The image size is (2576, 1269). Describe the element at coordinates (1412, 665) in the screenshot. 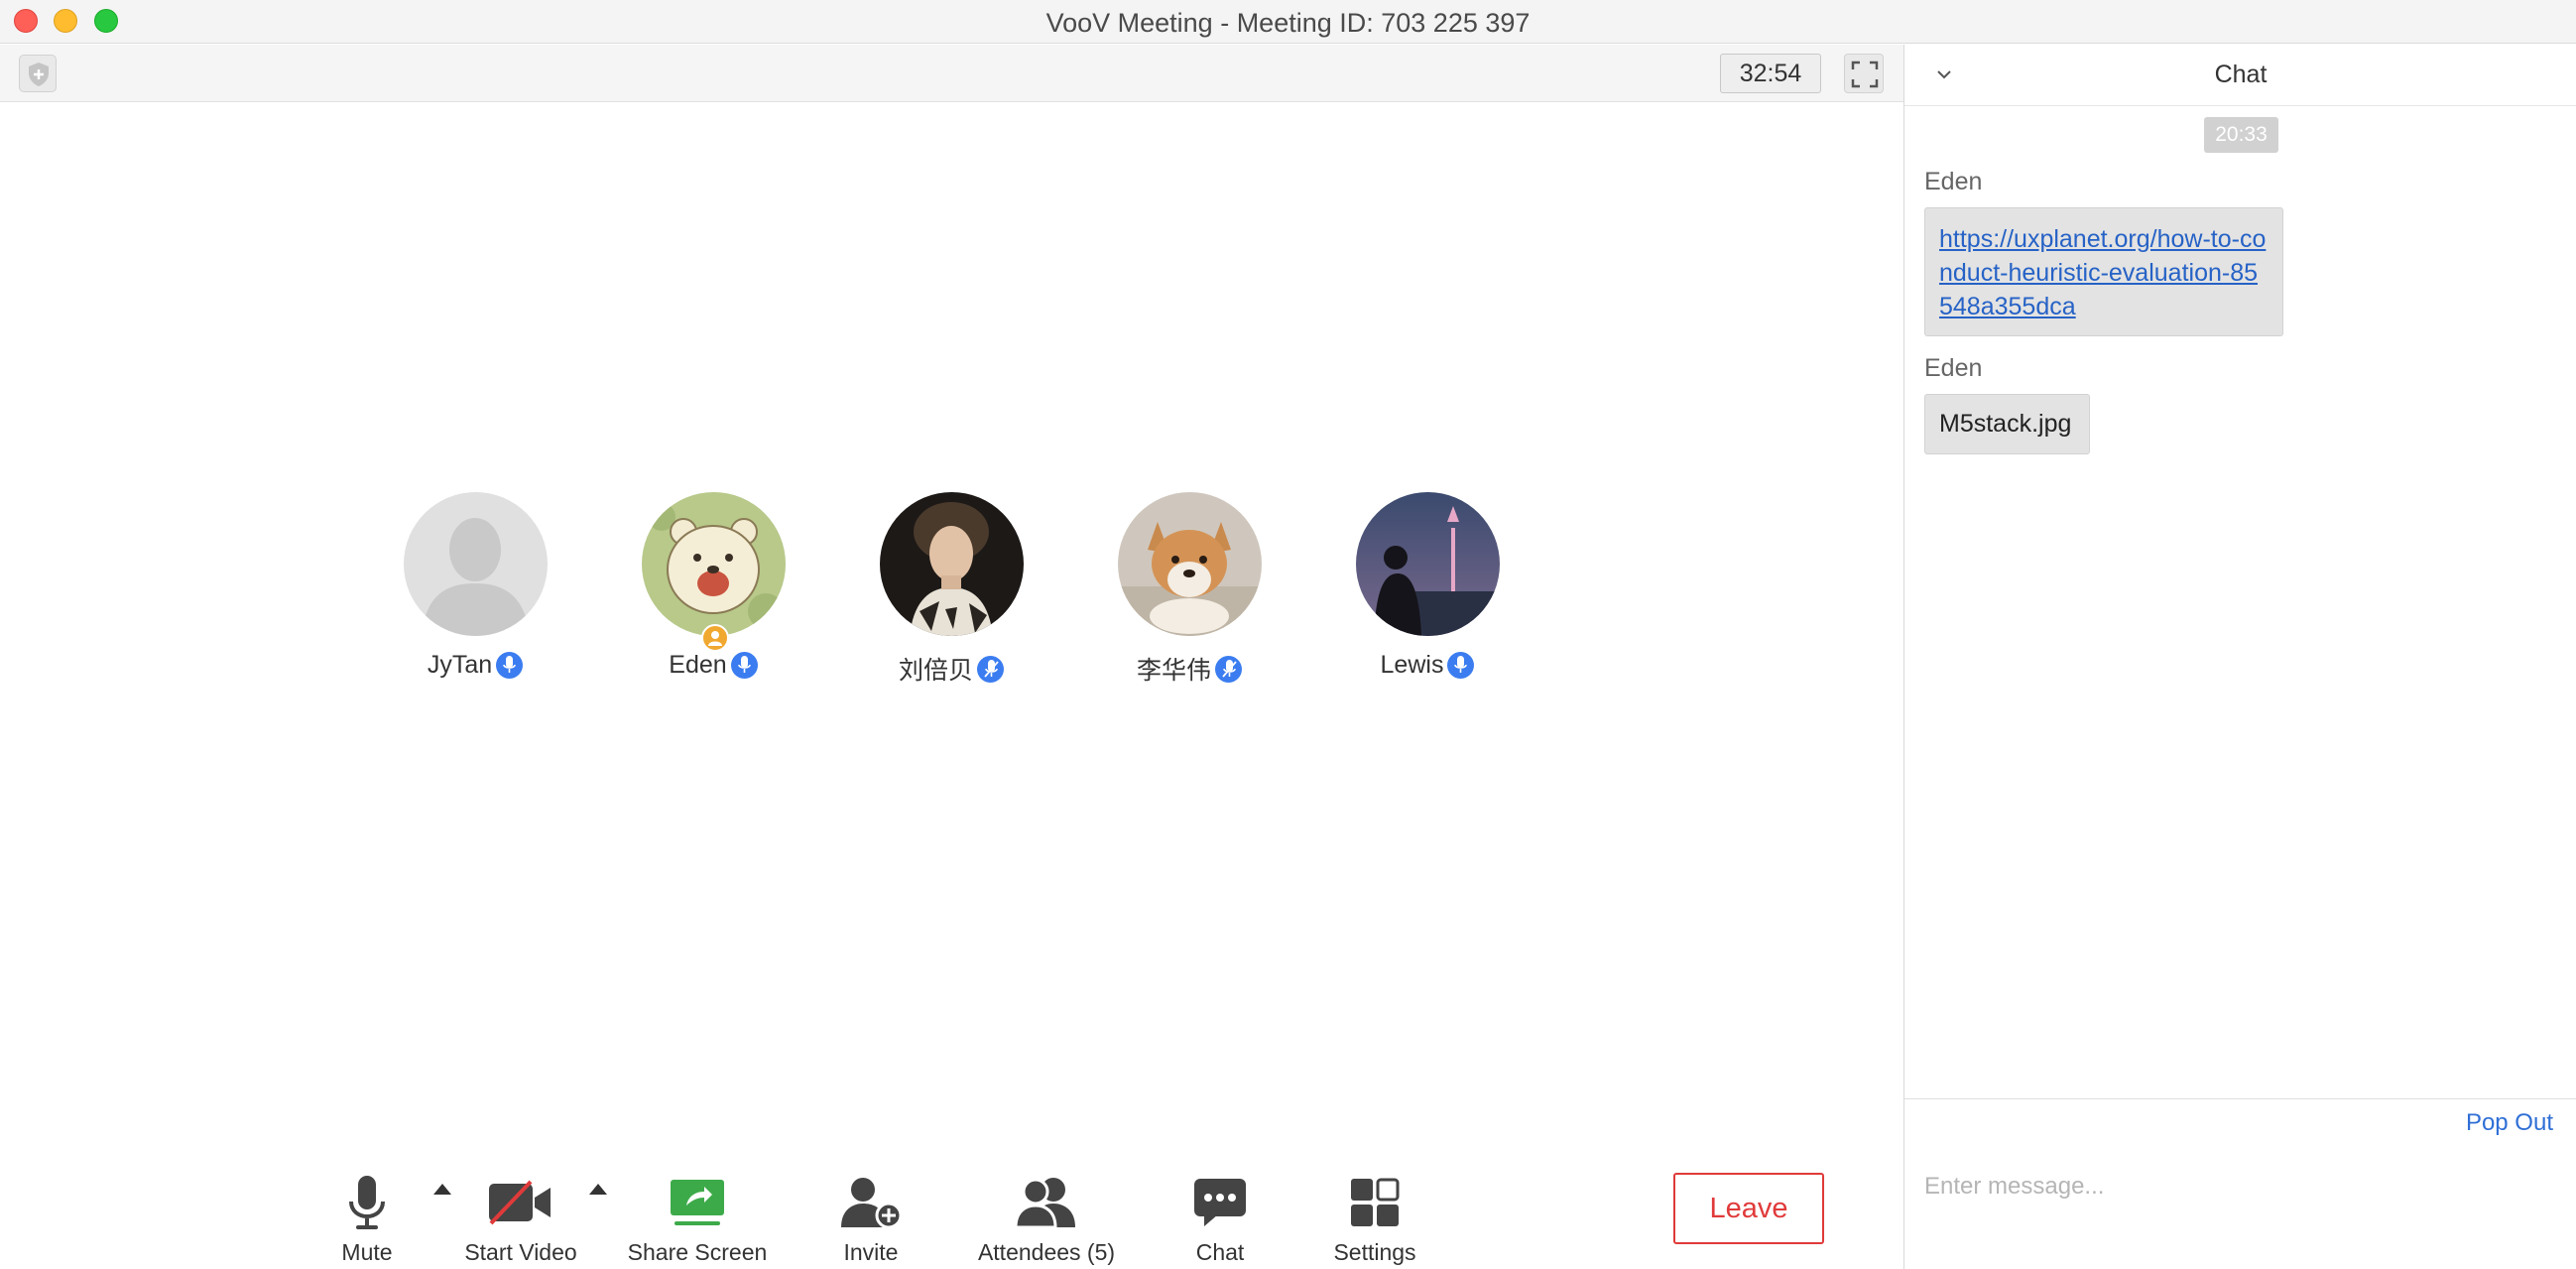

I see `participant-name: Lewis` at that location.